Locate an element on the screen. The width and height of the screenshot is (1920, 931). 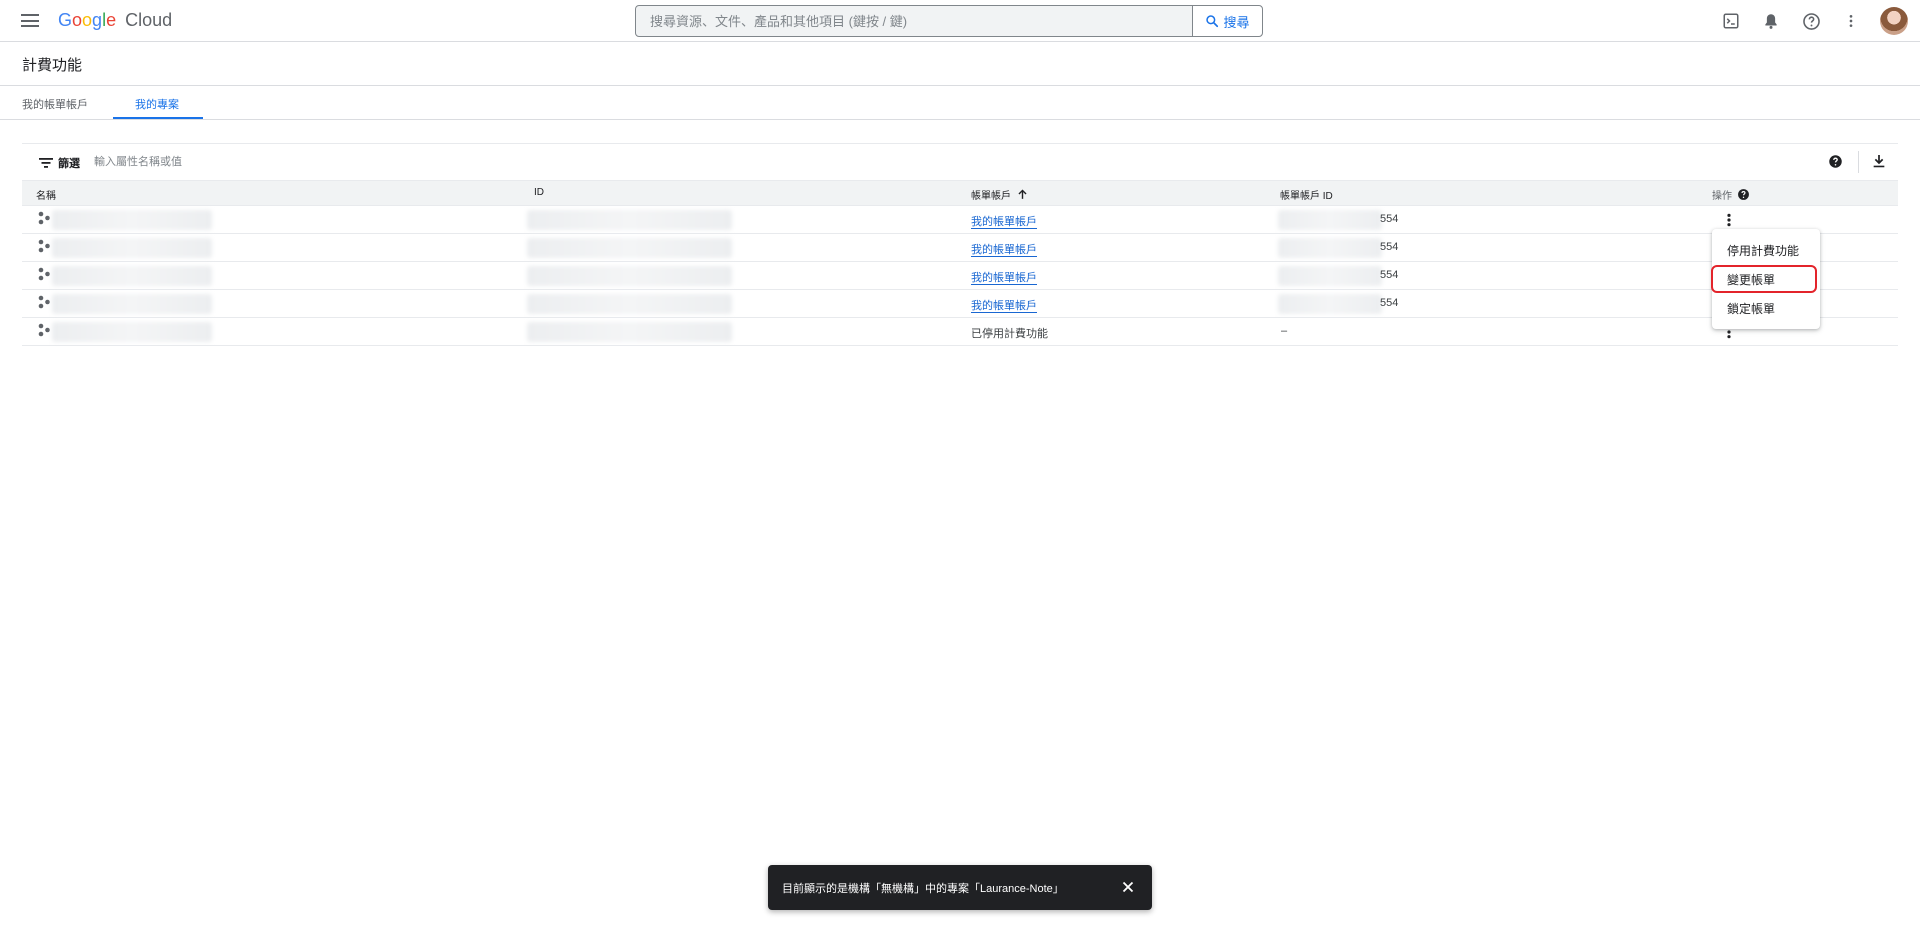
page-title-bar: 計費功能 is located at coordinates (960, 64).